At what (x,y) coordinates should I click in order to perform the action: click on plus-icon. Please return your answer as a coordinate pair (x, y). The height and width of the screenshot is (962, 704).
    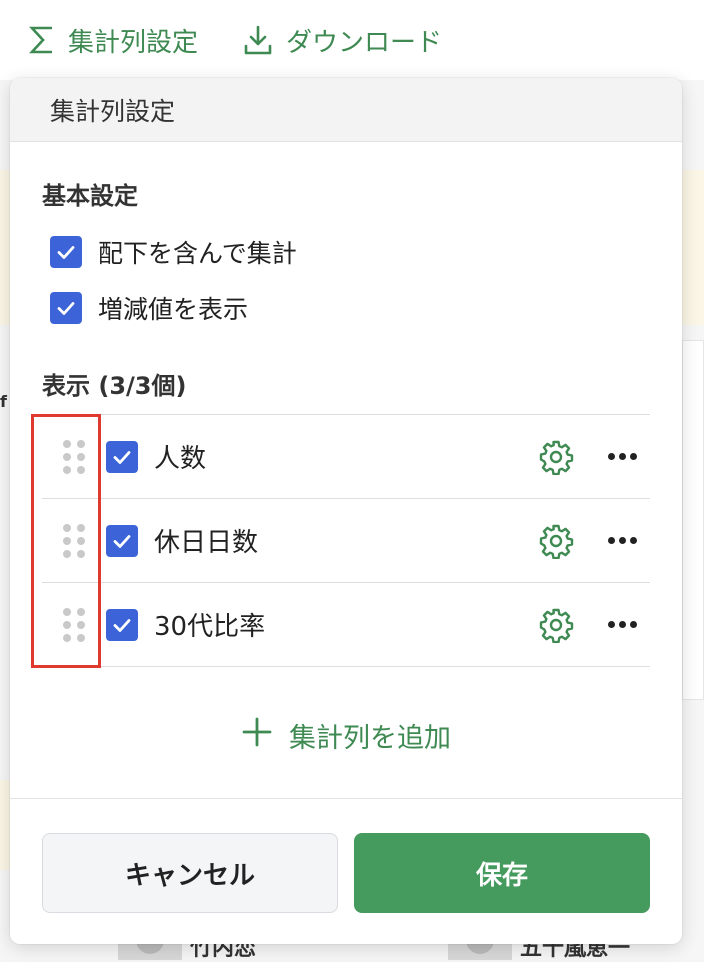
    Looking at the image, I should click on (257, 735).